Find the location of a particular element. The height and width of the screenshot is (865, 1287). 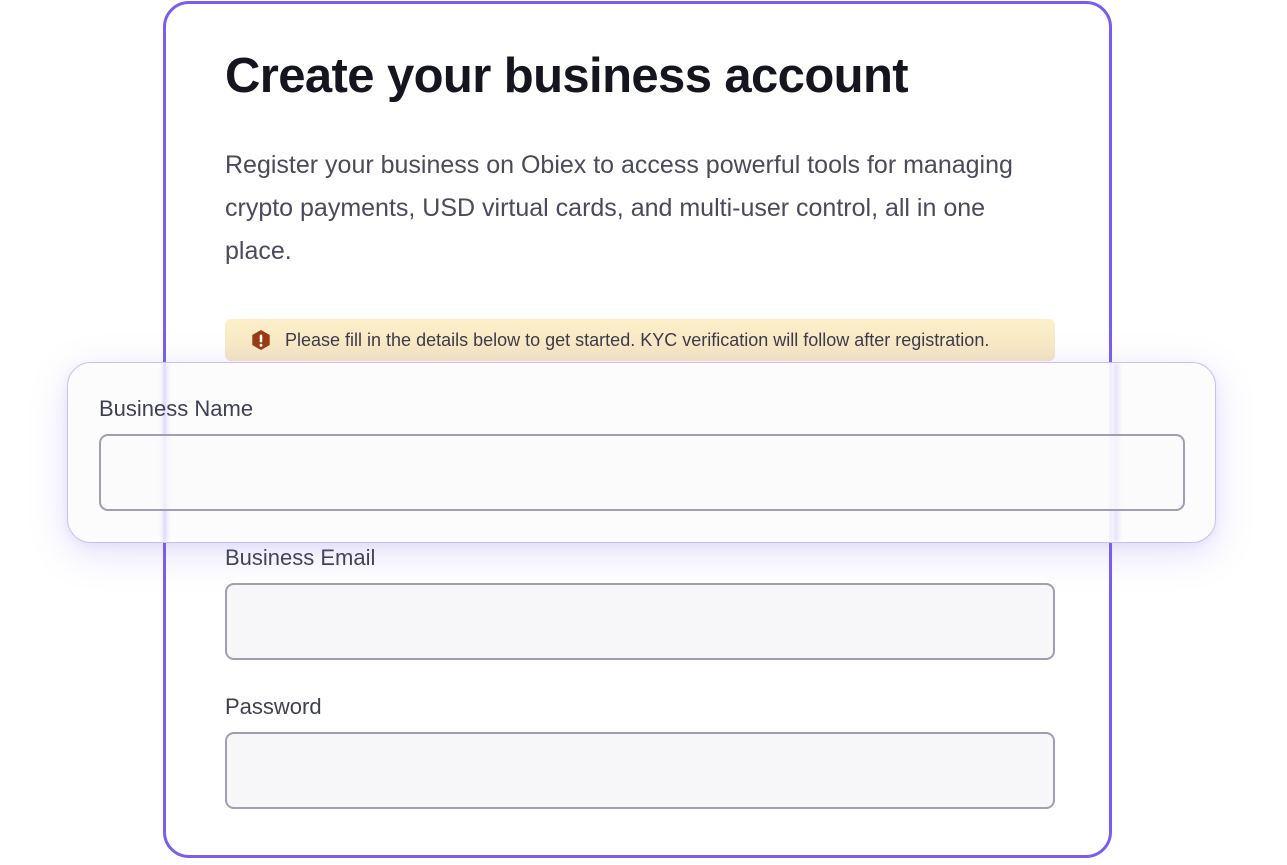

password-label: Password is located at coordinates (273, 706).